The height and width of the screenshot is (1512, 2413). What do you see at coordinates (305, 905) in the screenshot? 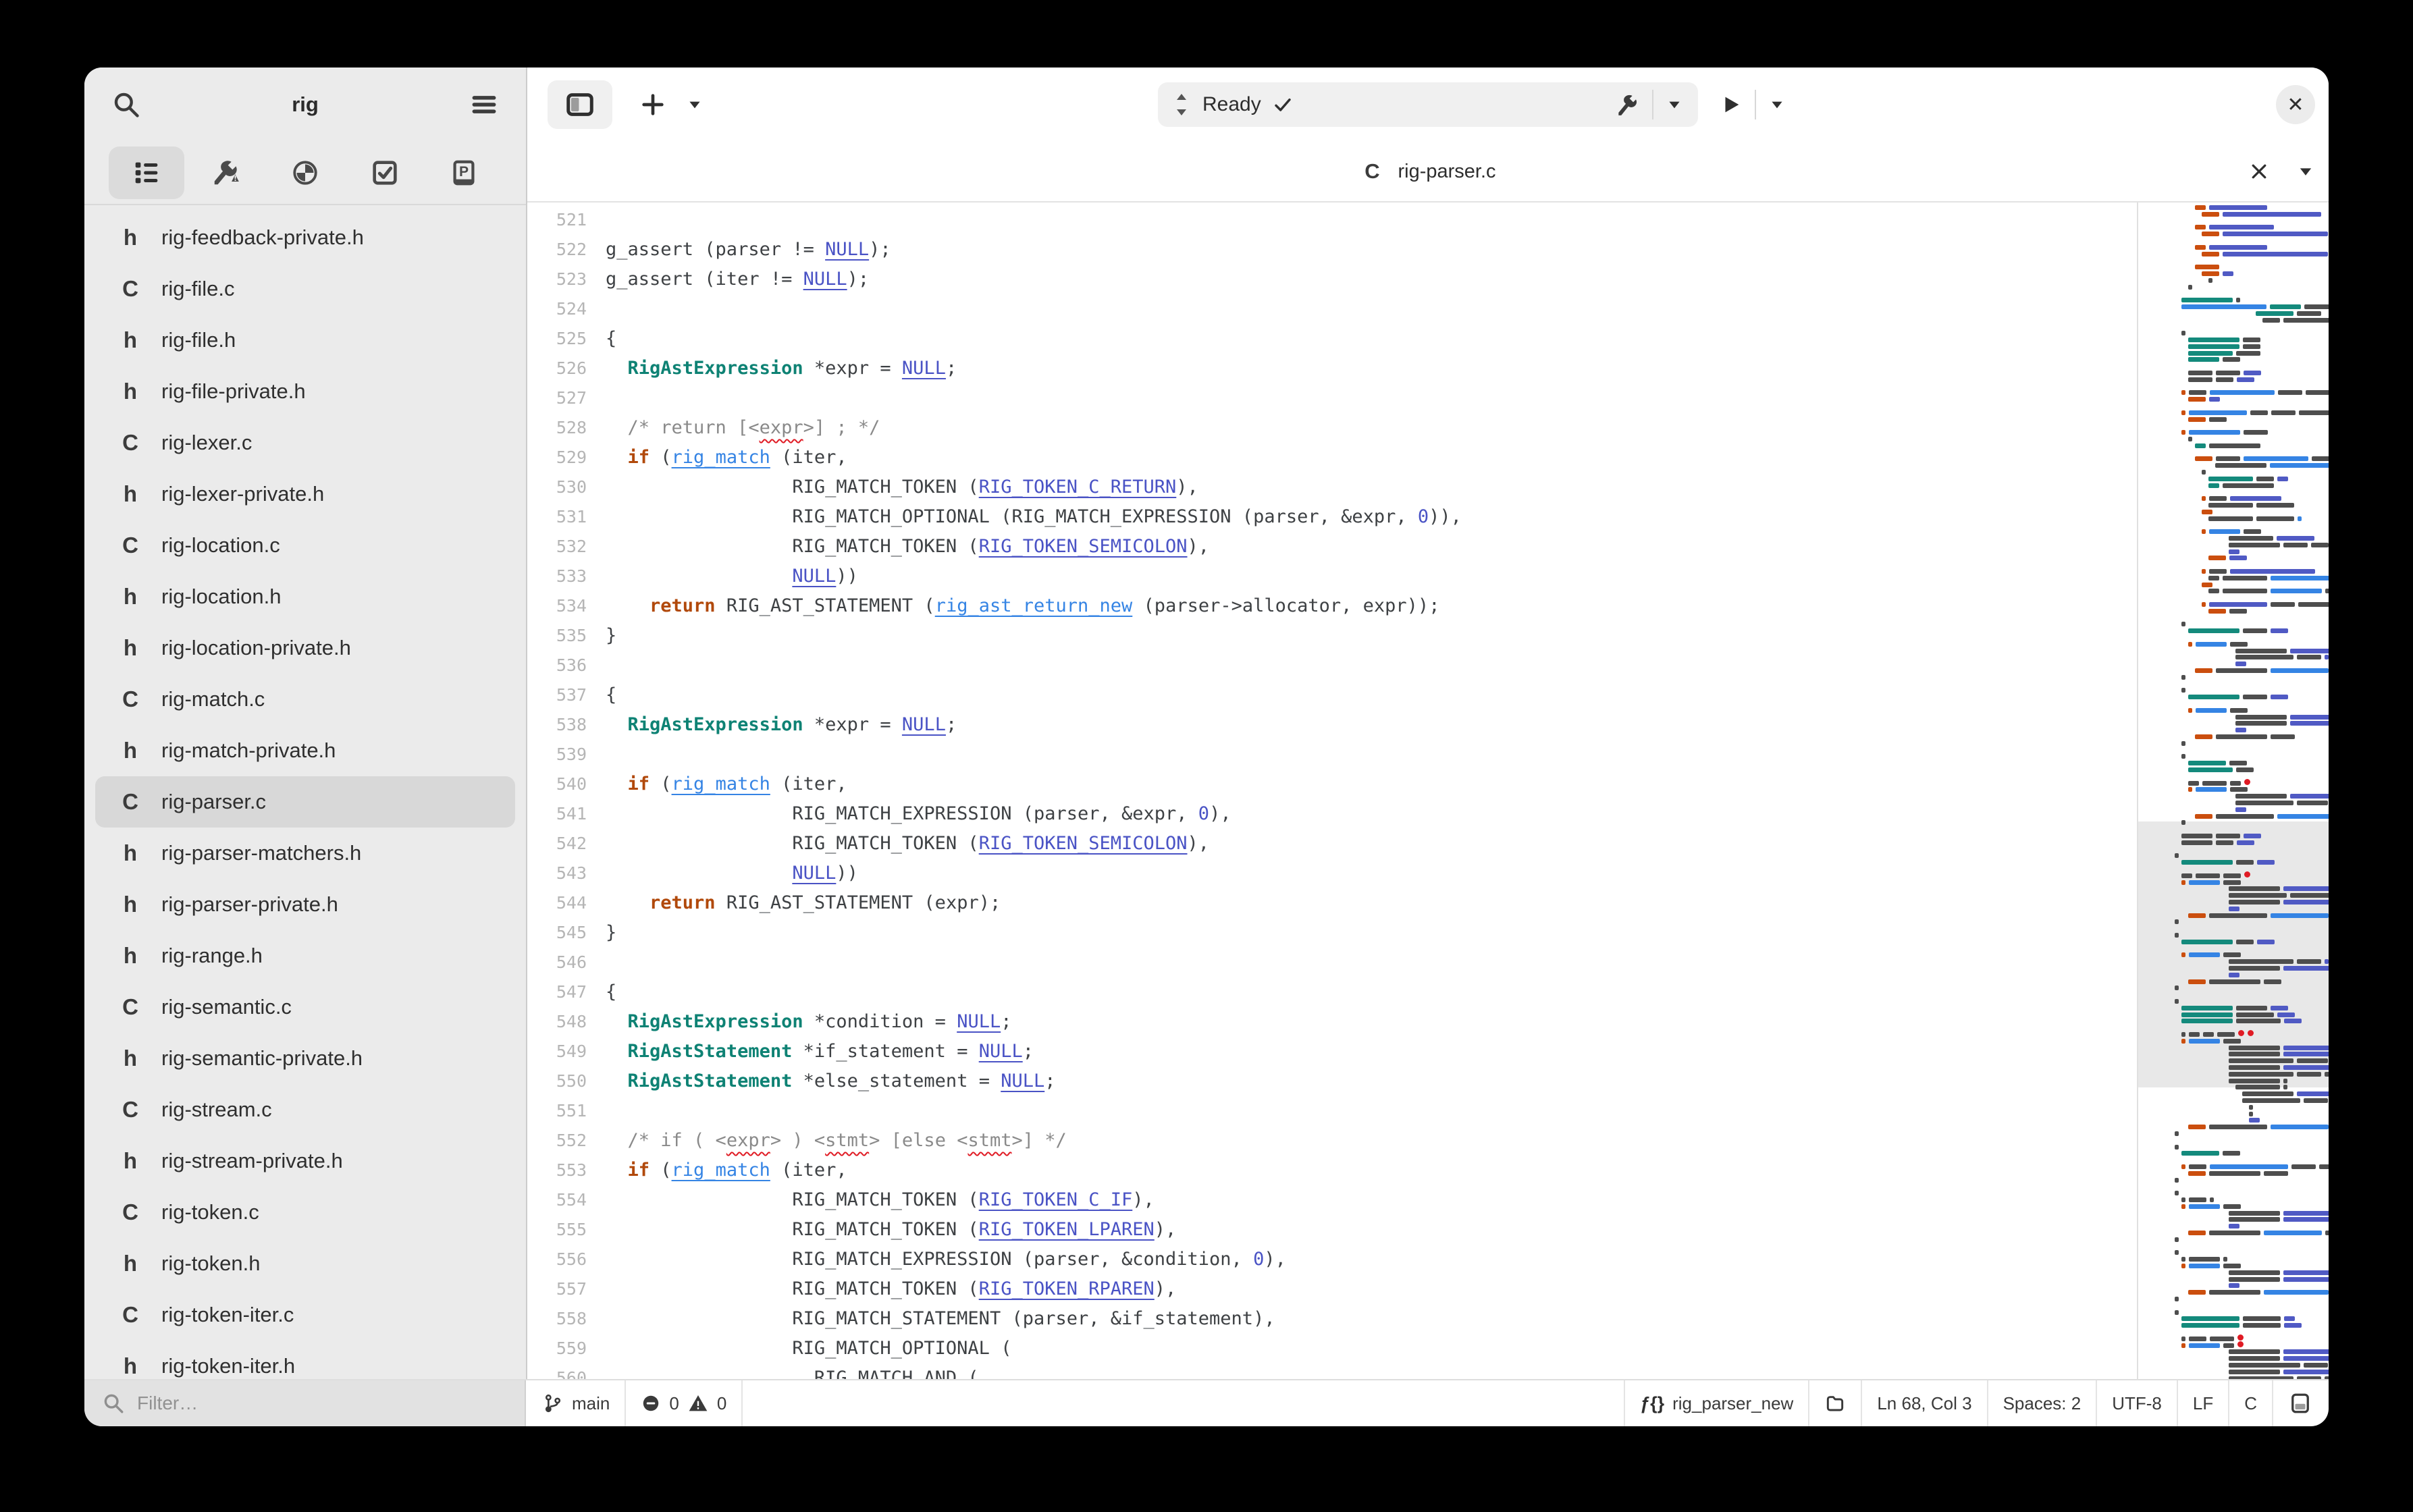
I see `file-row-rig-parser-private.h: h rig-parser-private.h` at bounding box center [305, 905].